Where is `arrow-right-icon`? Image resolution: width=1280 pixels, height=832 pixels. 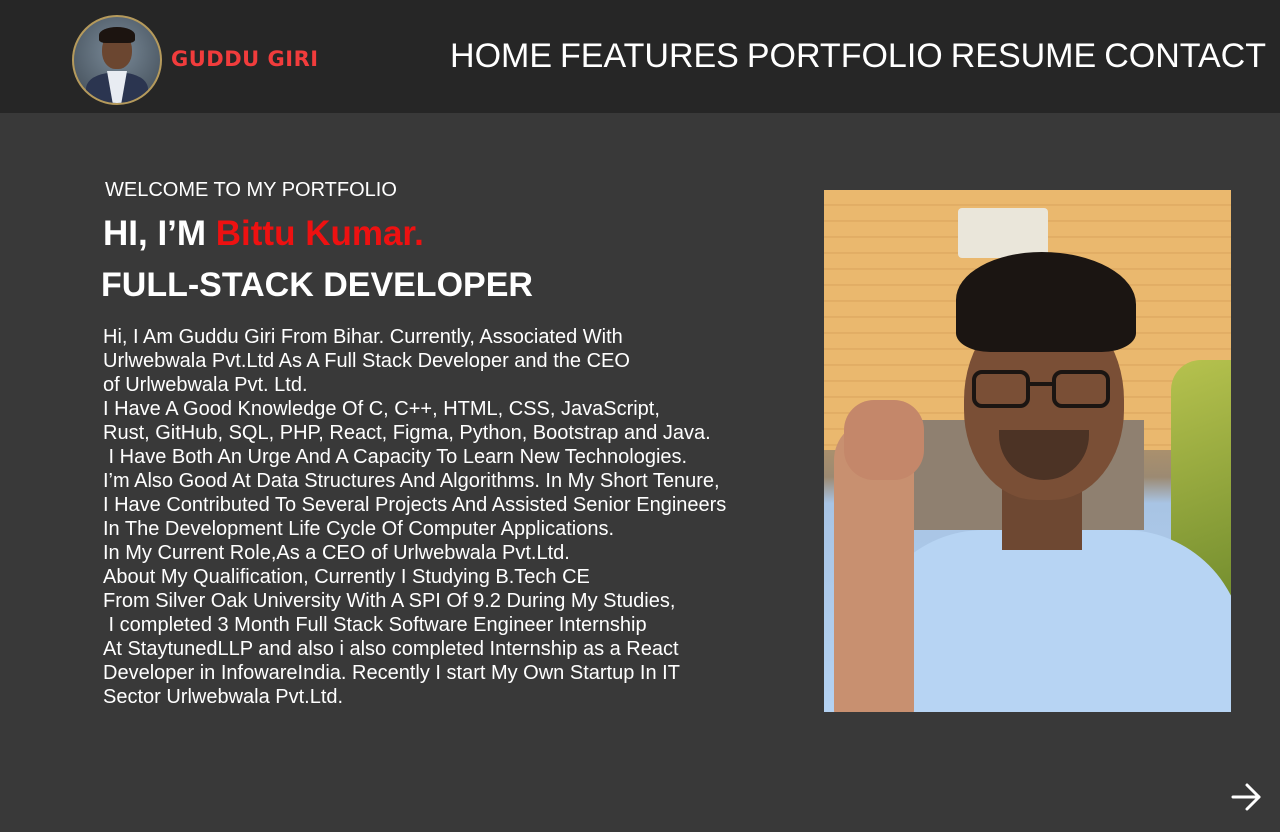 arrow-right-icon is located at coordinates (1247, 797).